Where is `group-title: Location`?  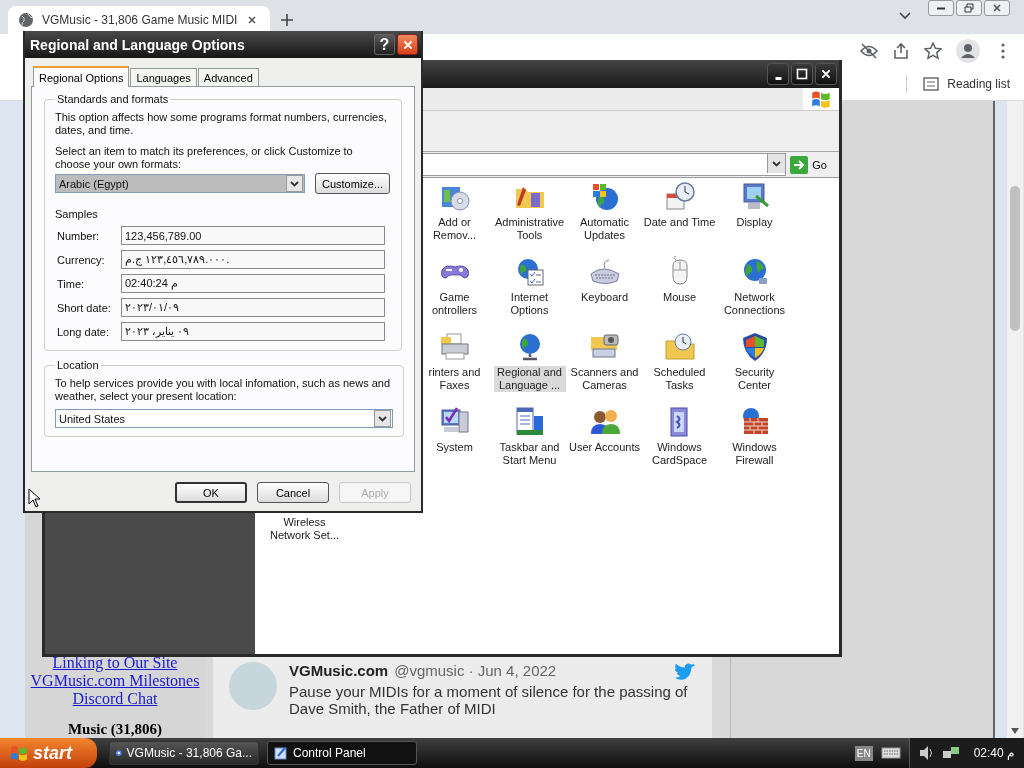
group-title: Location is located at coordinates (78, 365).